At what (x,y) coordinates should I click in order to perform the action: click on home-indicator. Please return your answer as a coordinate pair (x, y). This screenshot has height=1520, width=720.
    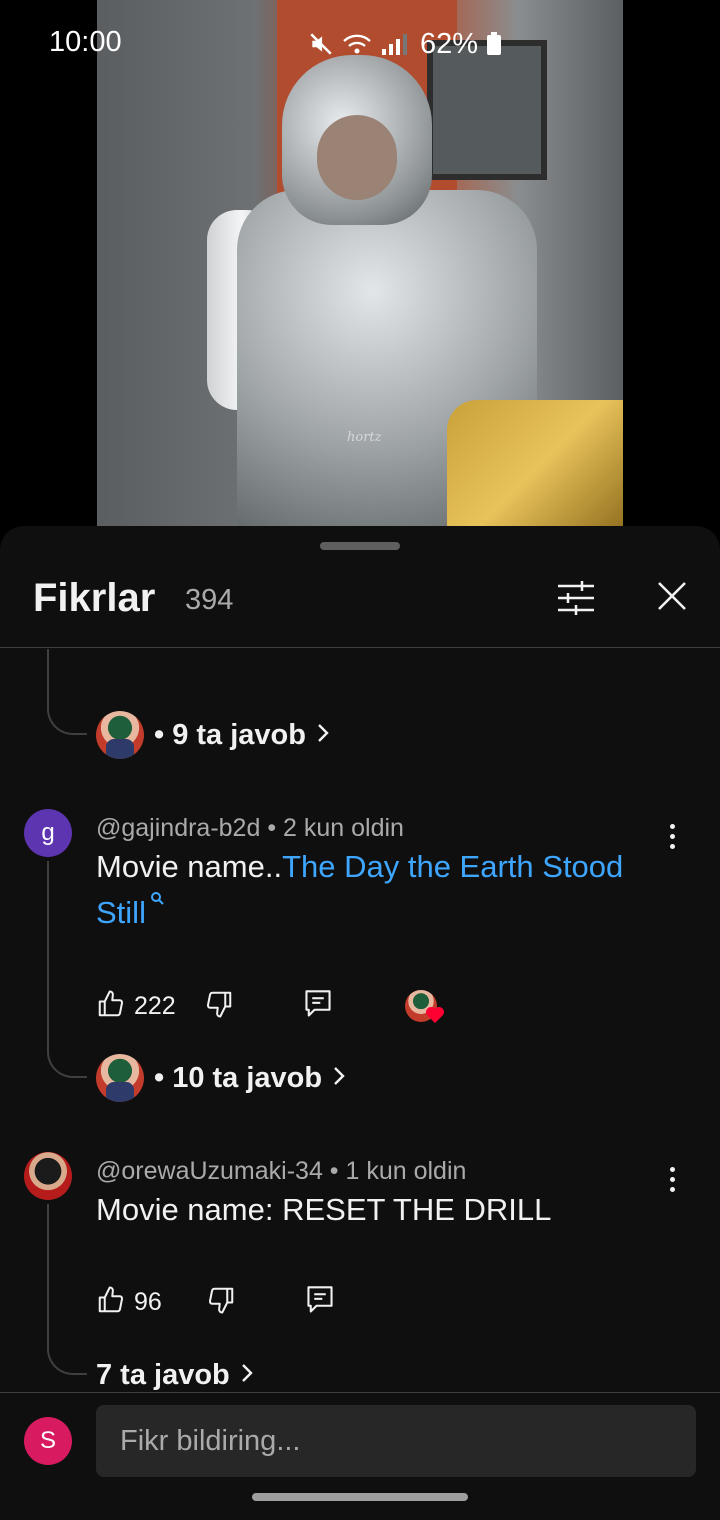
    Looking at the image, I should click on (360, 1497).